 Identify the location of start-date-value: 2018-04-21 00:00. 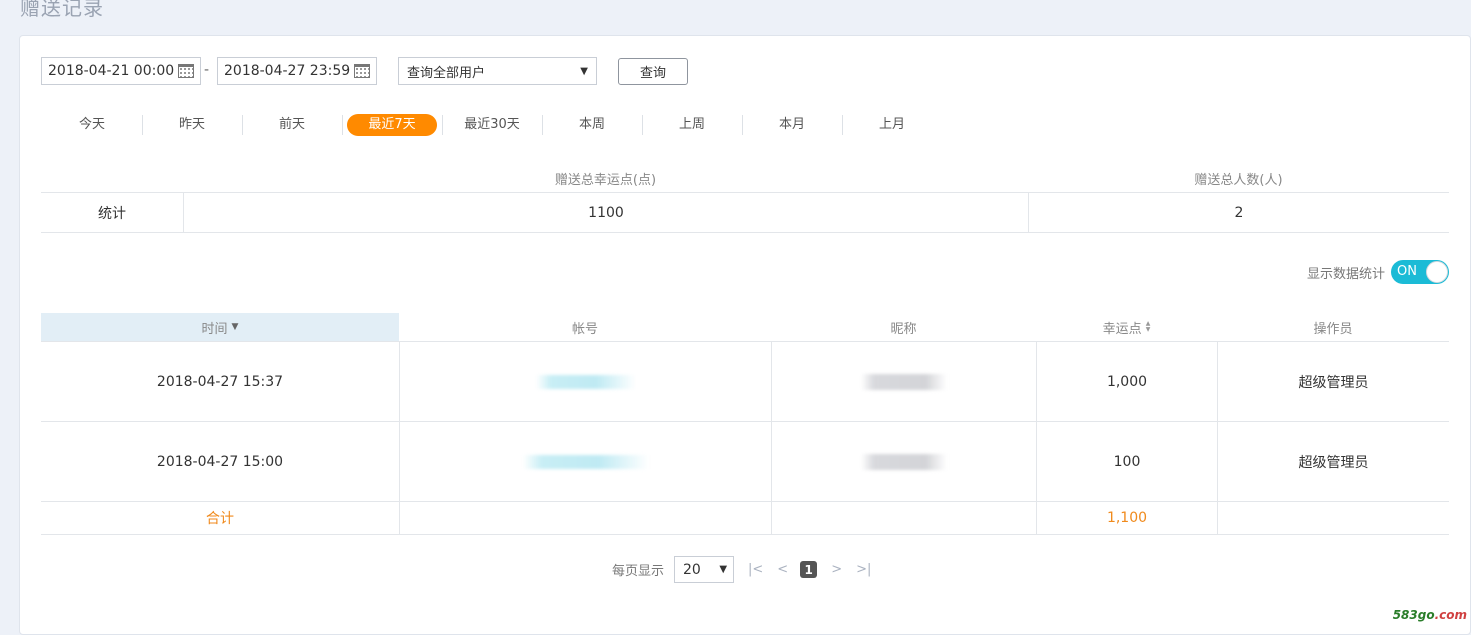
(111, 71).